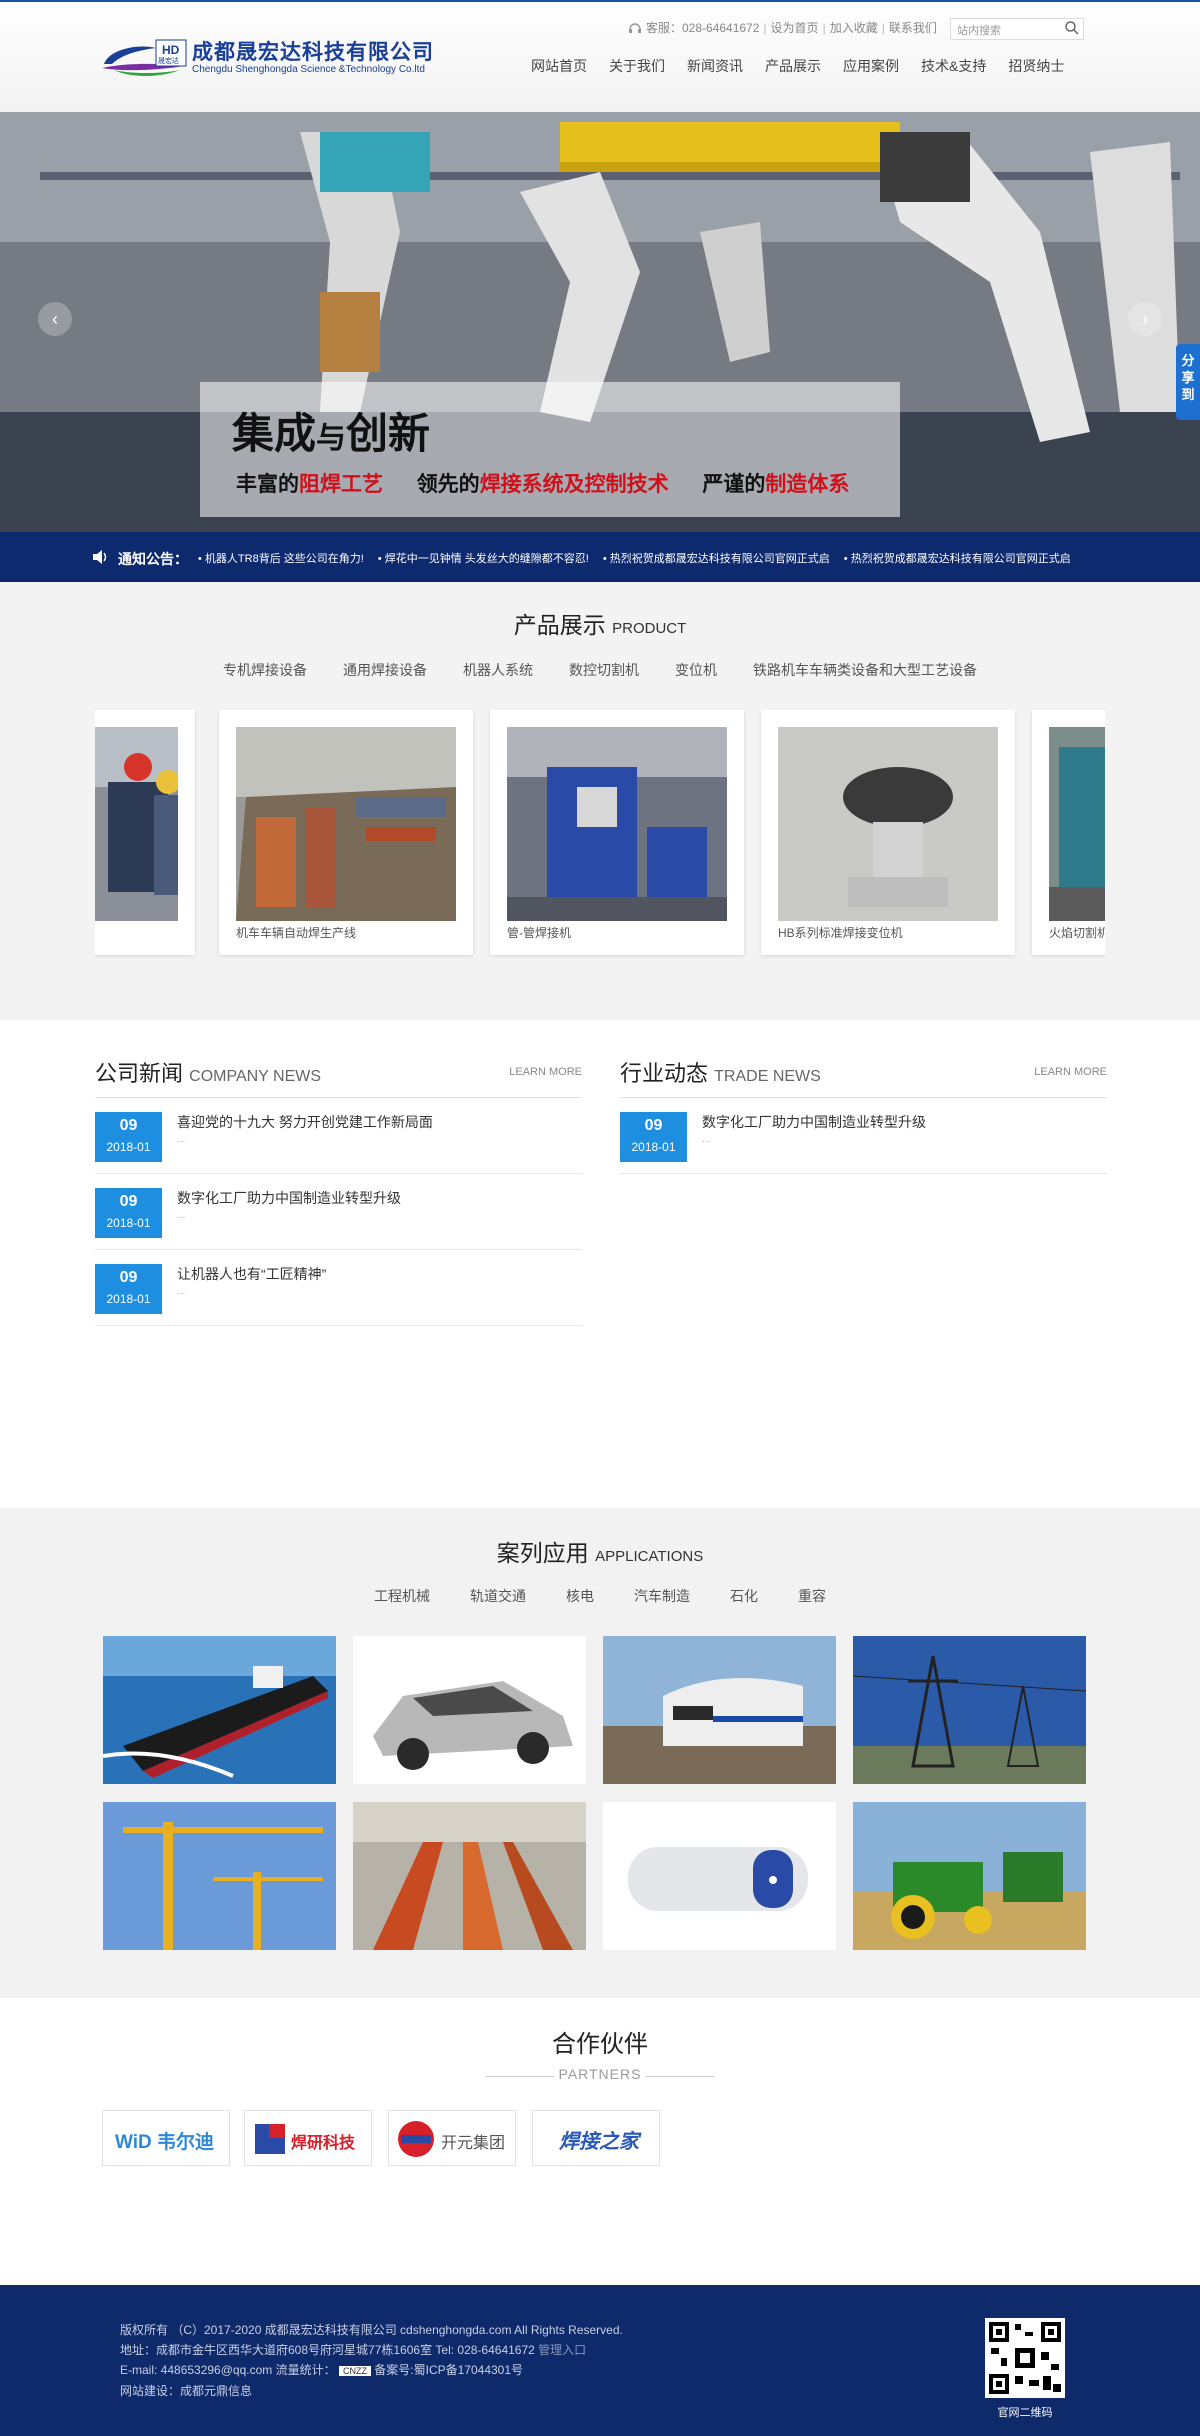 Image resolution: width=1200 pixels, height=2436 pixels. Describe the element at coordinates (274, 433) in the screenshot. I see `banner-headline-part: 集成` at that location.